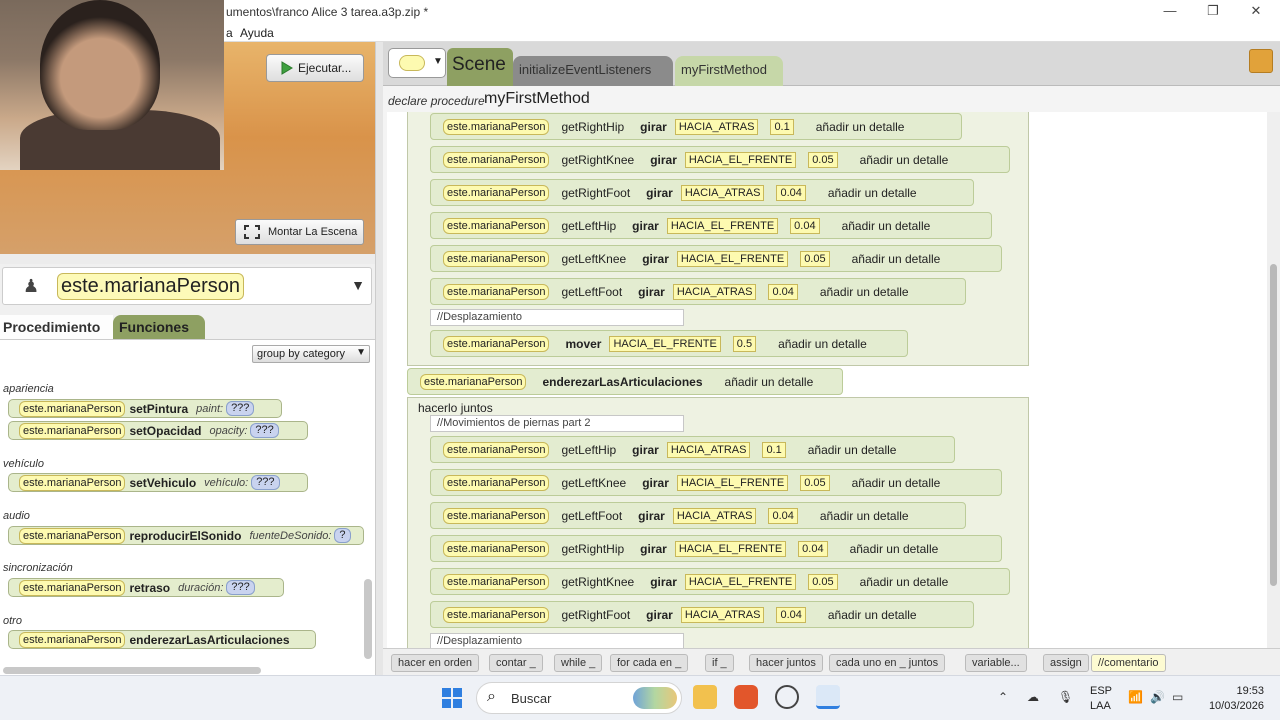 The width and height of the screenshot is (1280, 720). I want to click on close-button: ✕, so click(1256, 11).